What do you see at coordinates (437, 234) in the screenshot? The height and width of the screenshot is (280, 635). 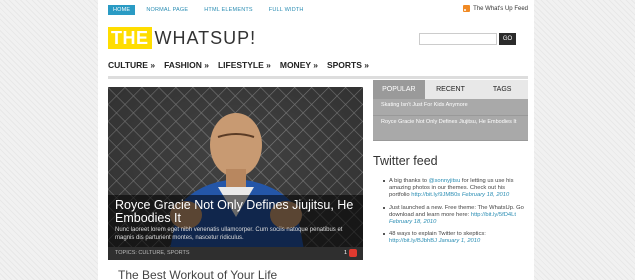 I see `tweet-text: 48 ways to explain Twitter to skeptics:` at bounding box center [437, 234].